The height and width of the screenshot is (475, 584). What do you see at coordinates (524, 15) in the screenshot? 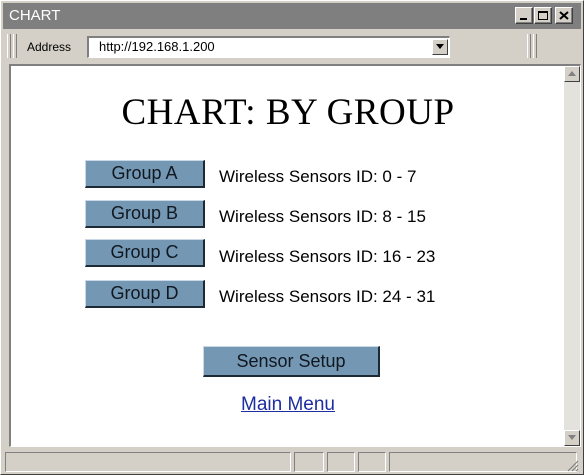
I see `minimize-button` at bounding box center [524, 15].